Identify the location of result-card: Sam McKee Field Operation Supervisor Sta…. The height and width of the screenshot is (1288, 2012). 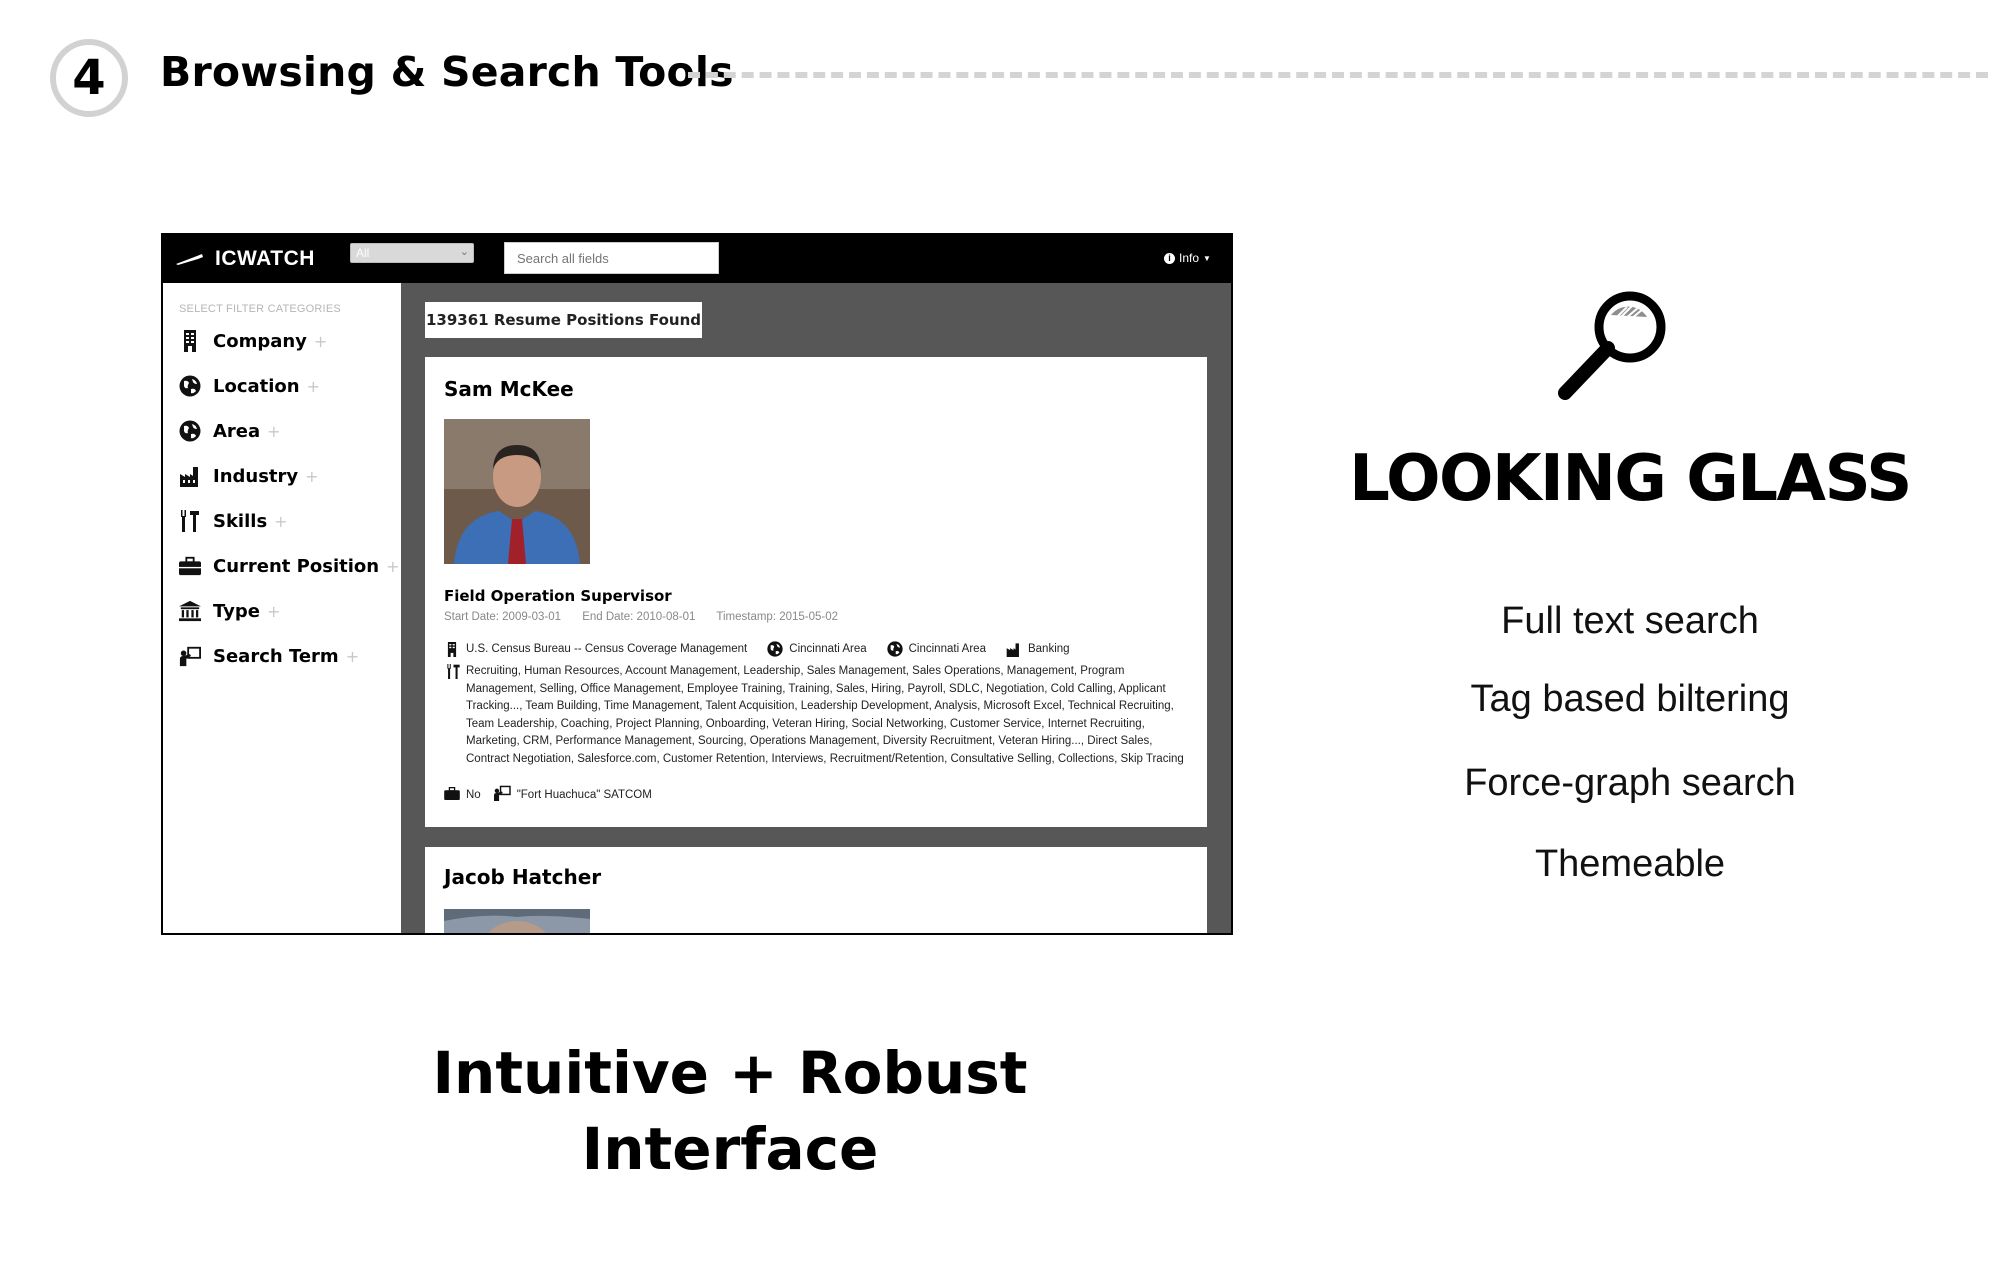
(816, 592).